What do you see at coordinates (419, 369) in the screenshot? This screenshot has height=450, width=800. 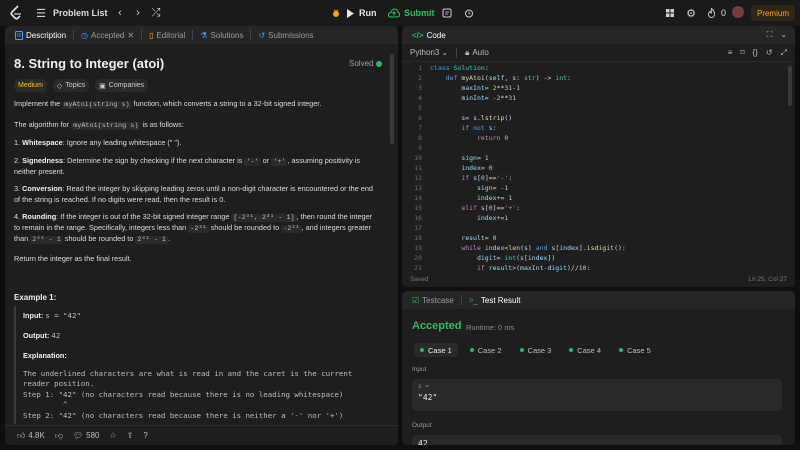 I see `input-label: Input` at bounding box center [419, 369].